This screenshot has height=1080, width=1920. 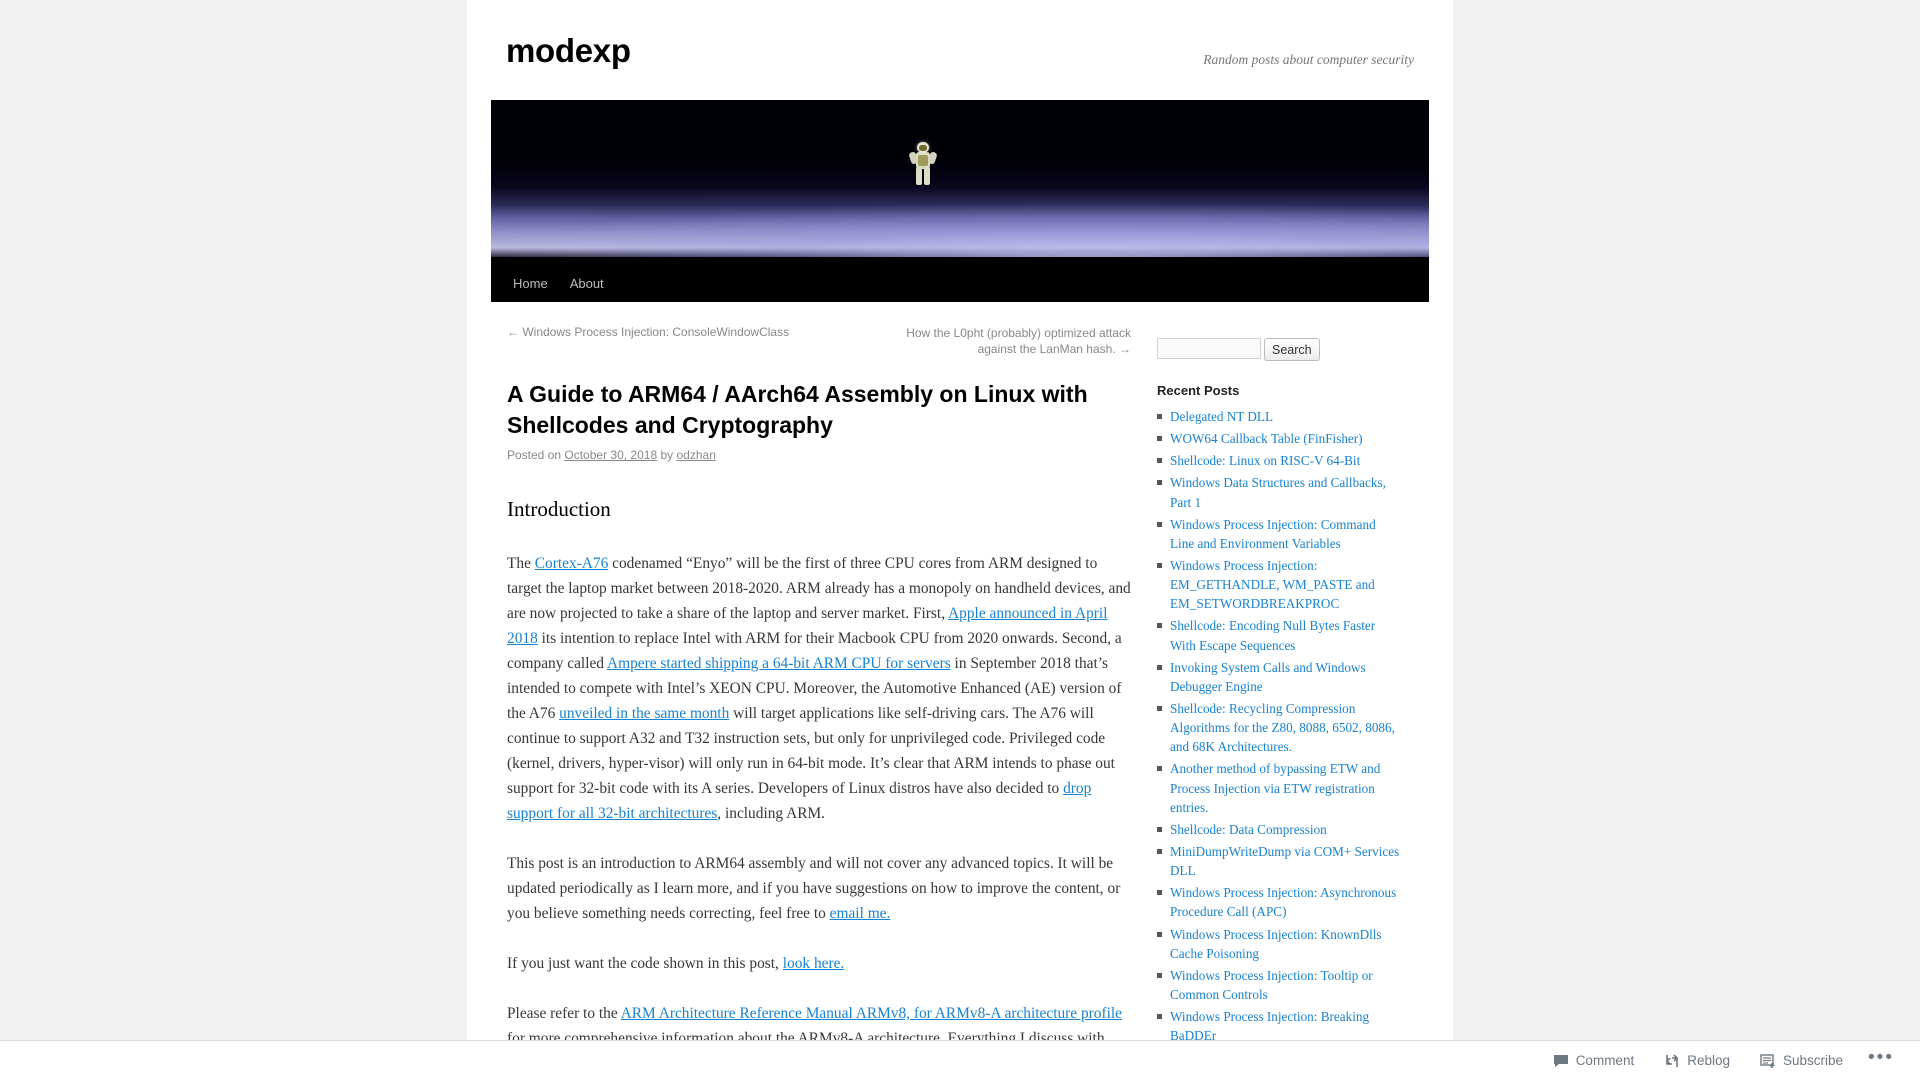 What do you see at coordinates (1813, 1060) in the screenshot?
I see `subscribe-label: Subscribe` at bounding box center [1813, 1060].